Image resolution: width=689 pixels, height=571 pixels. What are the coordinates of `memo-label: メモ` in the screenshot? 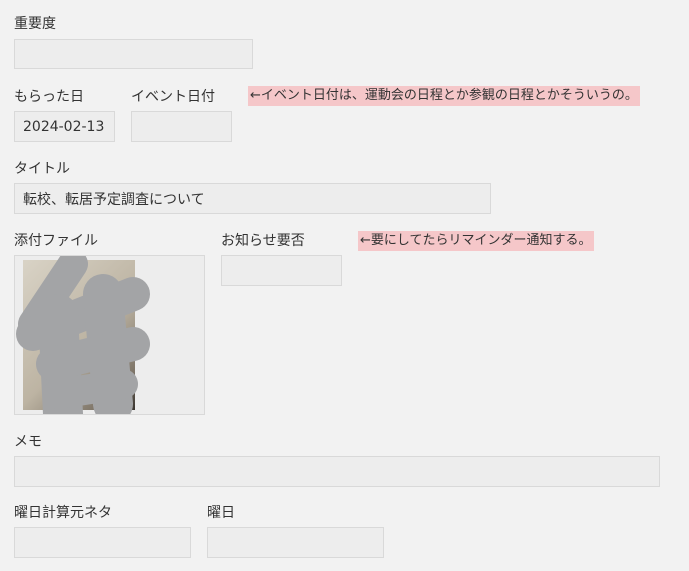 It's located at (28, 442).